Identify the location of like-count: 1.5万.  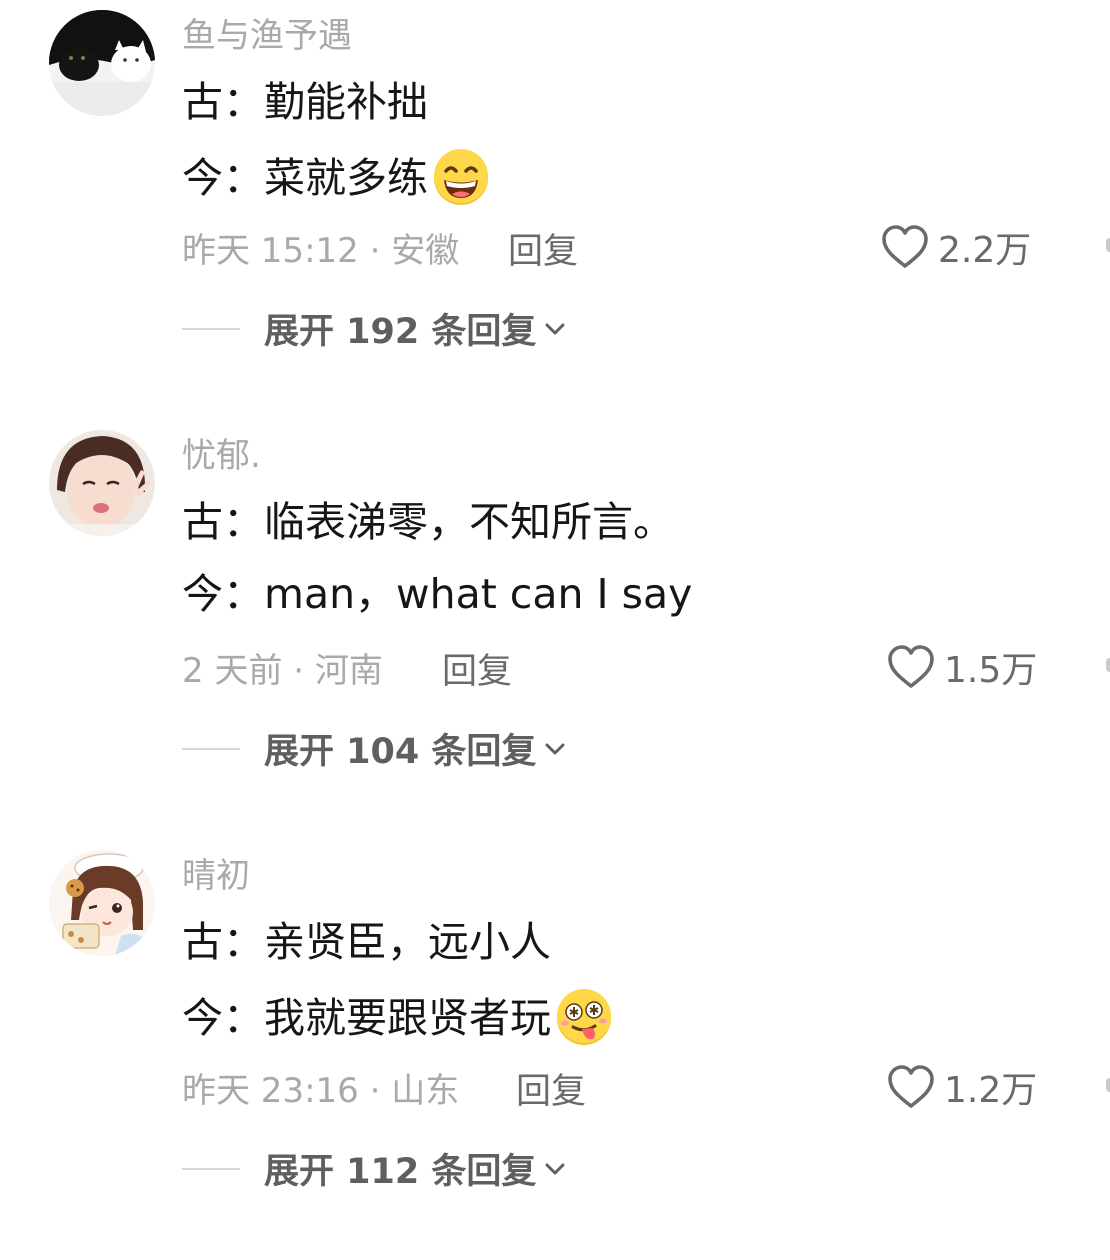
(991, 670).